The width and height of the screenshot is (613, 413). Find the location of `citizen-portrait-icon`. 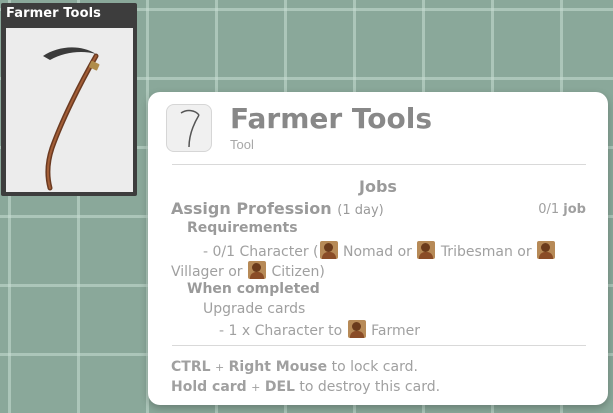

citizen-portrait-icon is located at coordinates (257, 270).